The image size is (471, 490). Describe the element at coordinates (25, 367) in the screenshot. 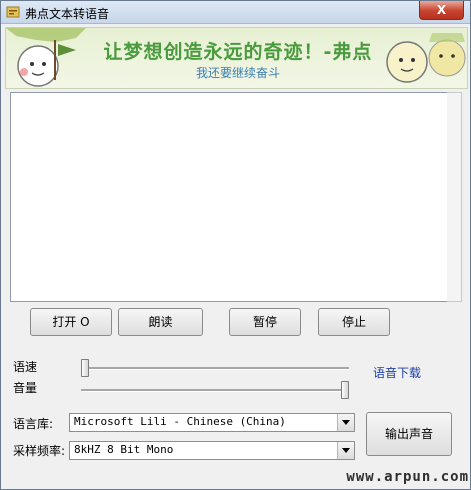

I see `speed-label: 语速` at that location.